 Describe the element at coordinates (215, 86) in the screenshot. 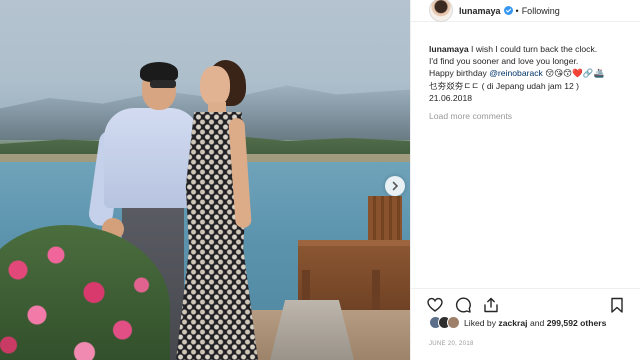

I see `woman-head` at that location.